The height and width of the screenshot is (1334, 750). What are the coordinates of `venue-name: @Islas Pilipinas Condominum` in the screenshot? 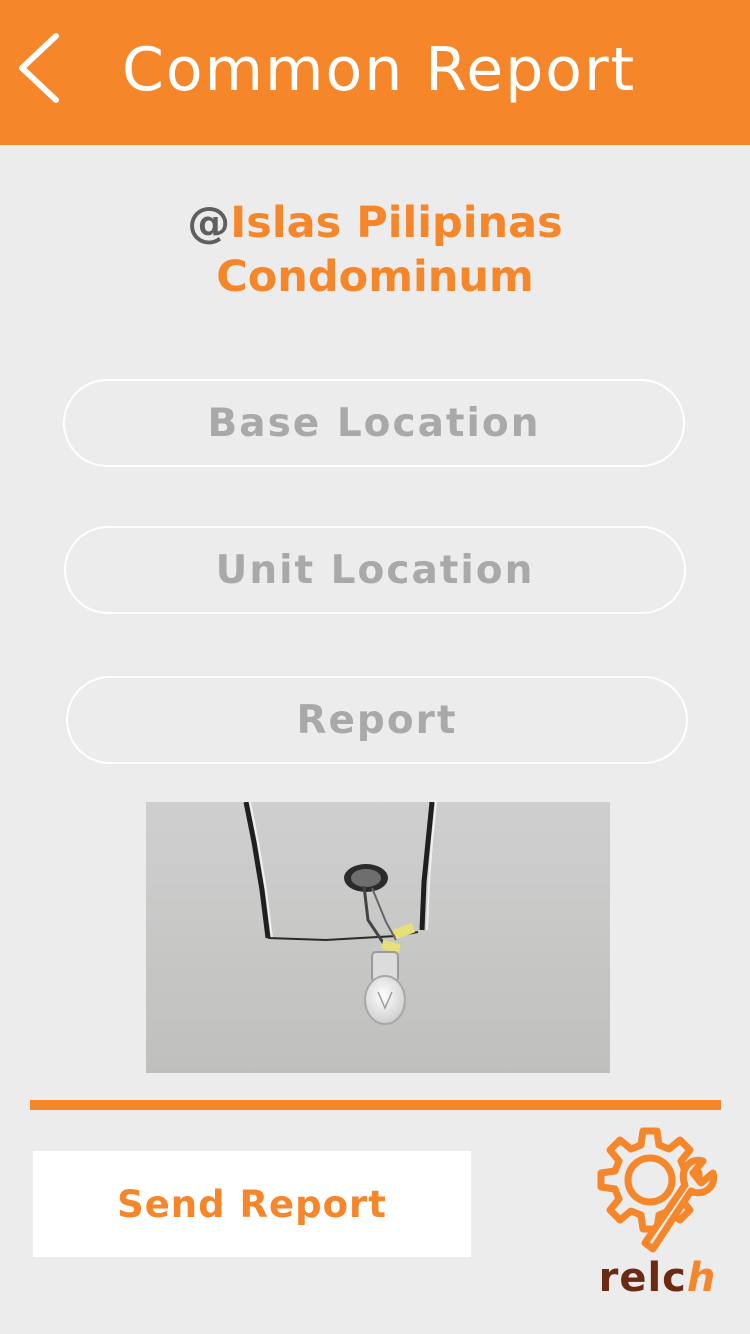 It's located at (375, 250).